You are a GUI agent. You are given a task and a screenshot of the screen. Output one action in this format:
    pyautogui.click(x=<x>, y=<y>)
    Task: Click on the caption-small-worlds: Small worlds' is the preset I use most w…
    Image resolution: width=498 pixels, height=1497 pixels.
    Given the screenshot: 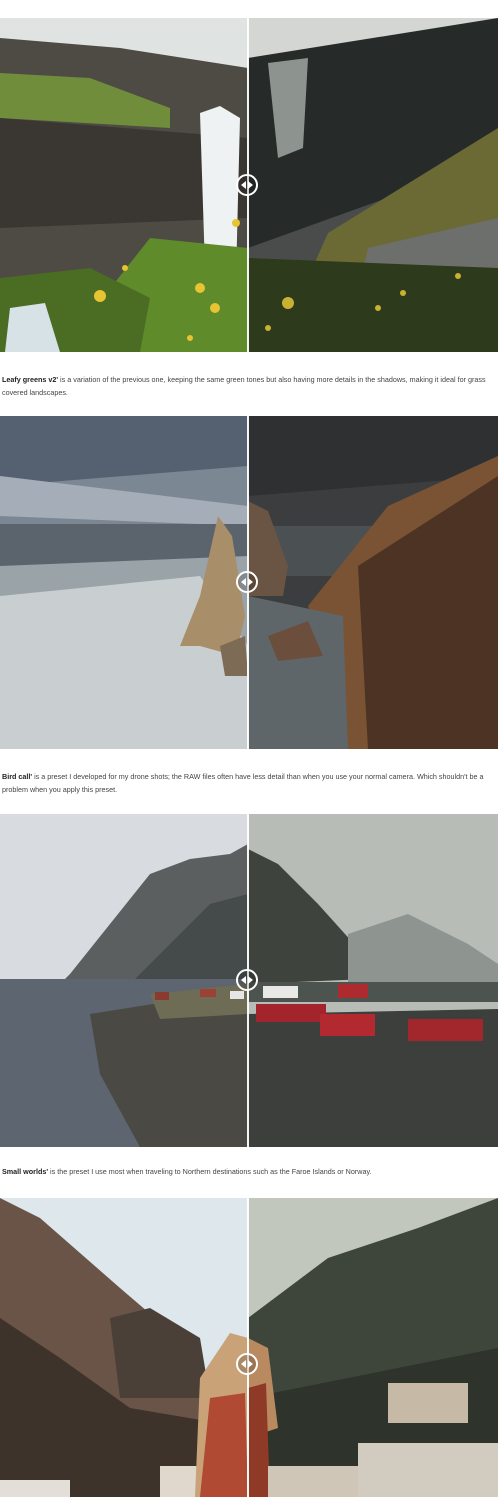 What is the action you would take?
    pyautogui.click(x=249, y=1172)
    